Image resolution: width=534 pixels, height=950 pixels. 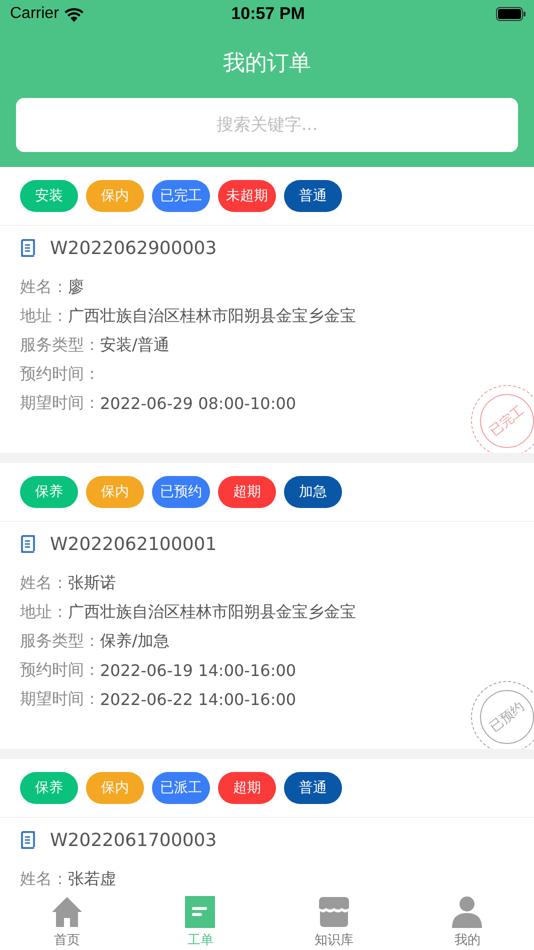 I want to click on order-number: W2022062900003, so click(x=133, y=248).